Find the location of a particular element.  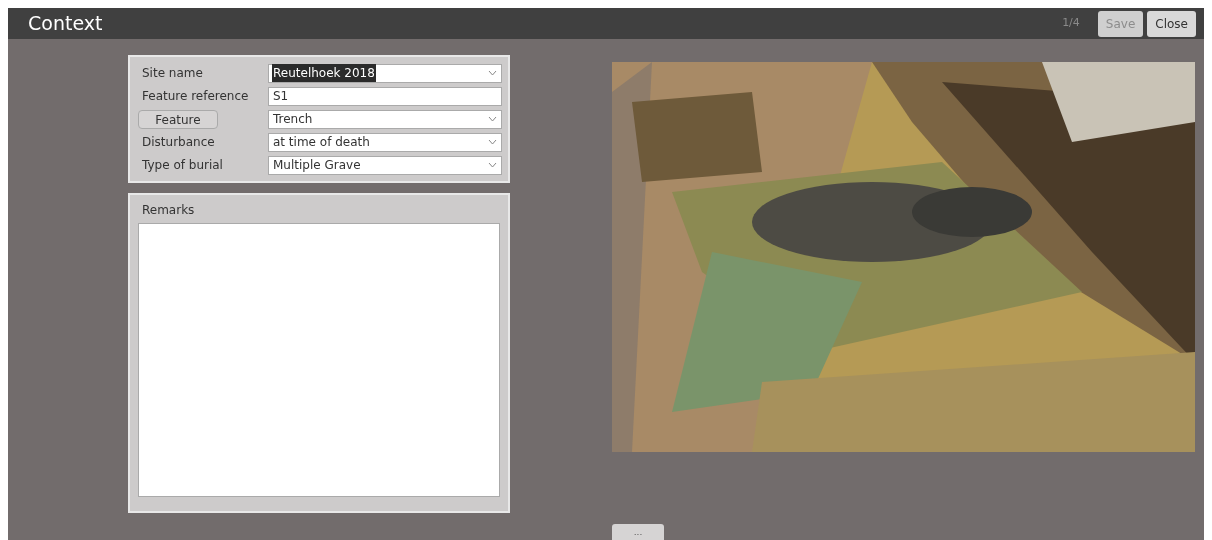

field-label: Feature reference is located at coordinates (195, 96).